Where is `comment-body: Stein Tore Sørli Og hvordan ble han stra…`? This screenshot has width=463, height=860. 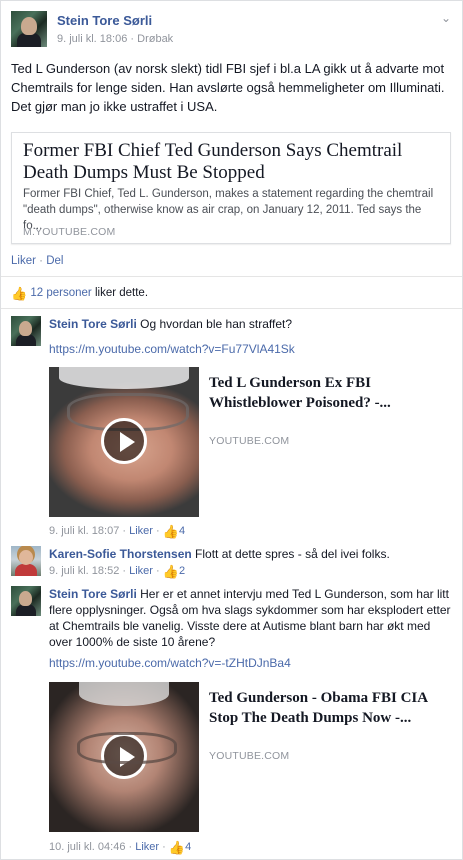 comment-body: Stein Tore Sørli Og hvordan ble han stra… is located at coordinates (251, 324).